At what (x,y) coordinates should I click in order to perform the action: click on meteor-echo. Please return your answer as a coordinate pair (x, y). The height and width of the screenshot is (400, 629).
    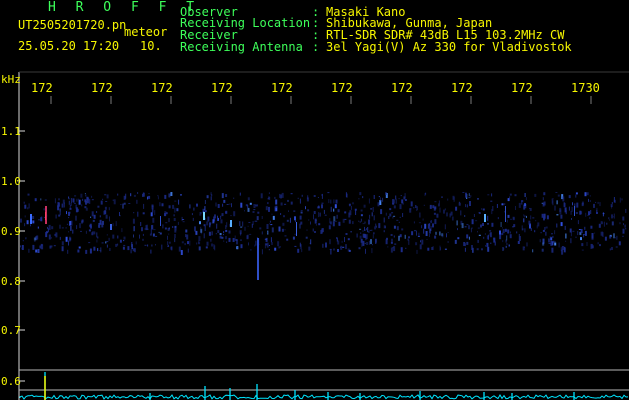
    Looking at the image, I should click on (31, 219).